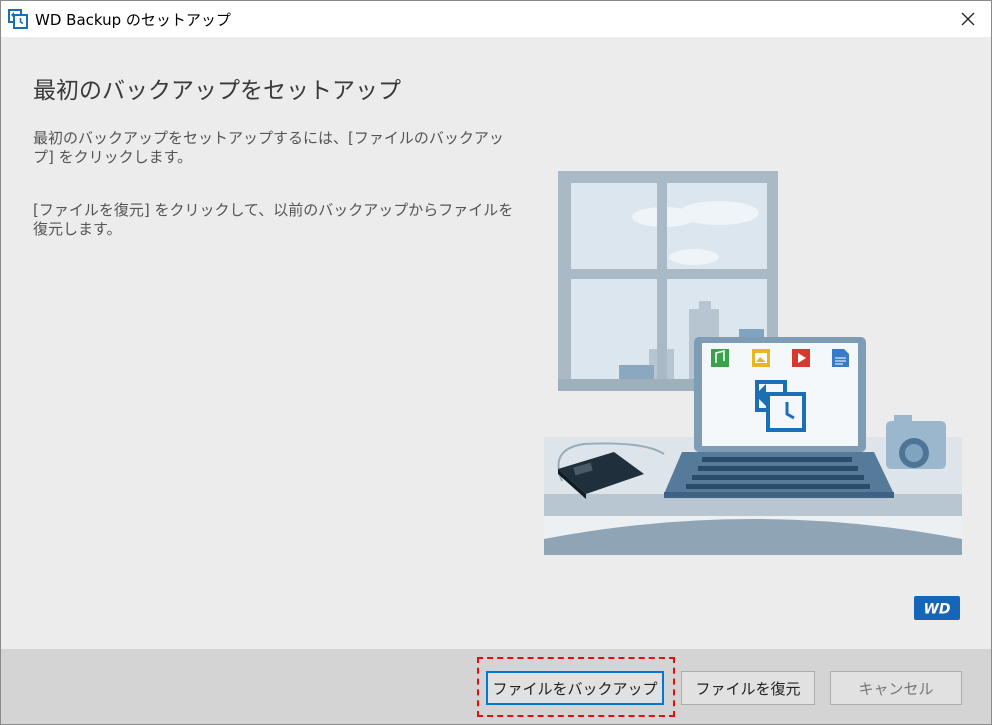 The image size is (992, 725). I want to click on document-icon, so click(840, 358).